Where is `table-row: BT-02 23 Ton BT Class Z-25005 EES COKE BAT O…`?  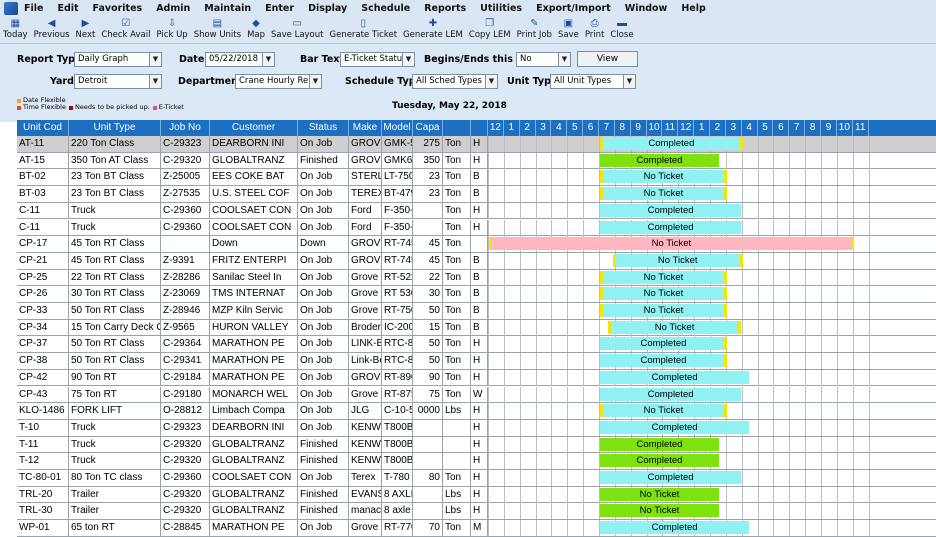 table-row: BT-02 23 Ton BT Class Z-25005 EES COKE BAT O… is located at coordinates (476, 178).